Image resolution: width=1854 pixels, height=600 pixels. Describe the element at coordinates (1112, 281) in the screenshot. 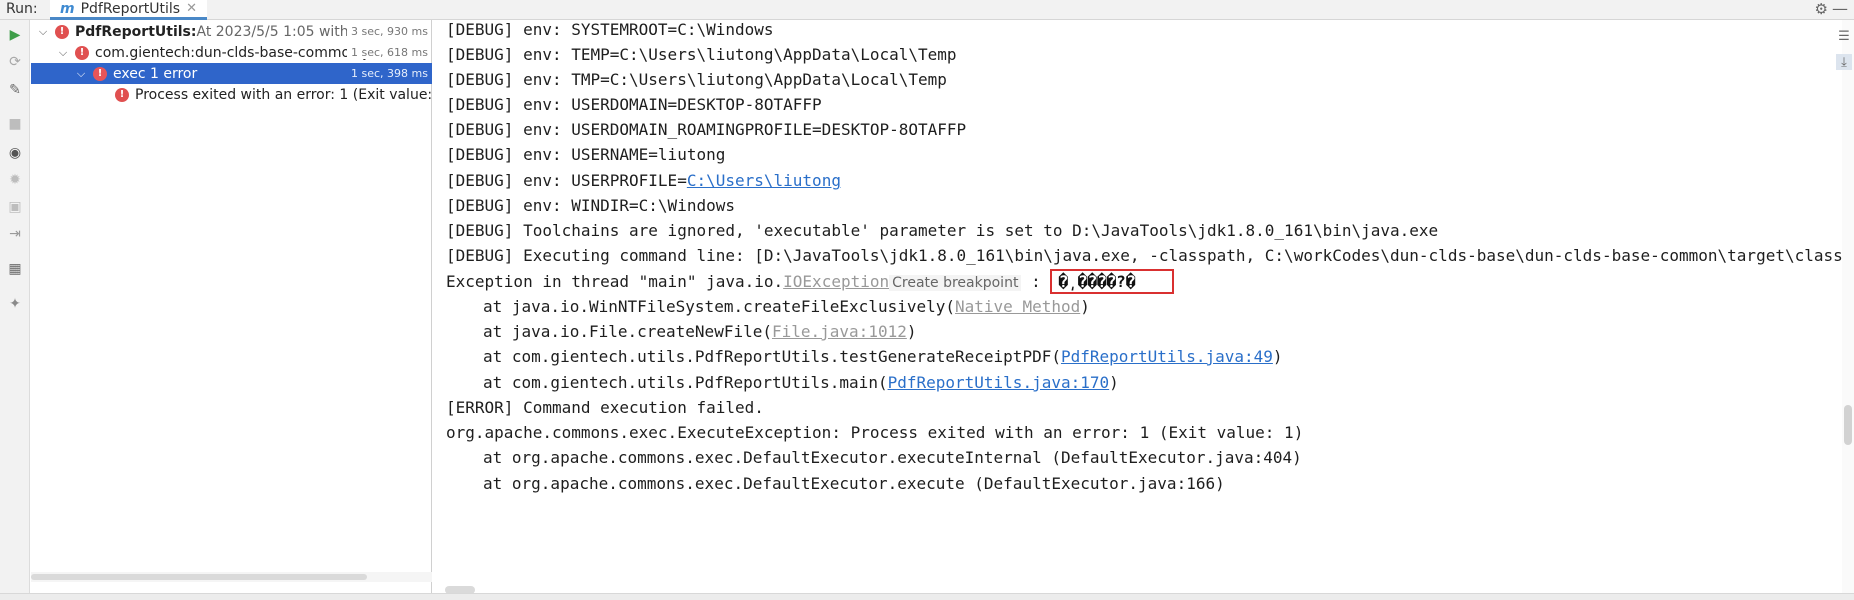

I see `garbled-message-highlight: �͵����?�` at that location.